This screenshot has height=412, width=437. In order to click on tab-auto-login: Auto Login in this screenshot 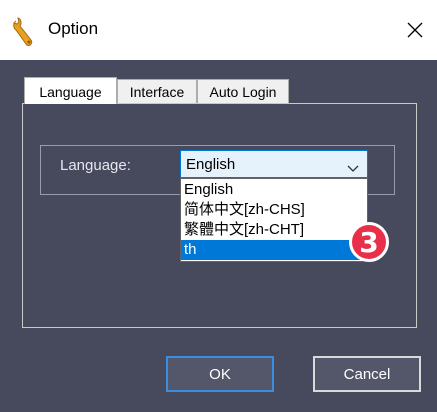, I will do `click(243, 91)`.